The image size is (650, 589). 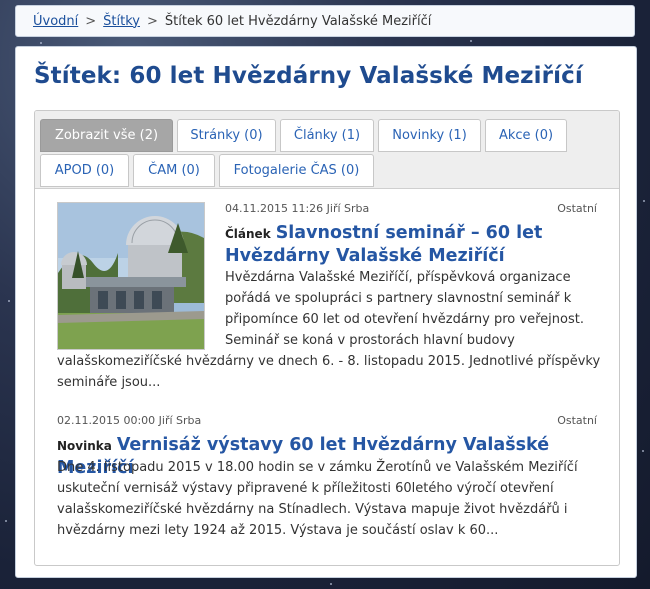 I want to click on item-meta: 02.11.2015 00:00 Jiří Srba, so click(x=129, y=420).